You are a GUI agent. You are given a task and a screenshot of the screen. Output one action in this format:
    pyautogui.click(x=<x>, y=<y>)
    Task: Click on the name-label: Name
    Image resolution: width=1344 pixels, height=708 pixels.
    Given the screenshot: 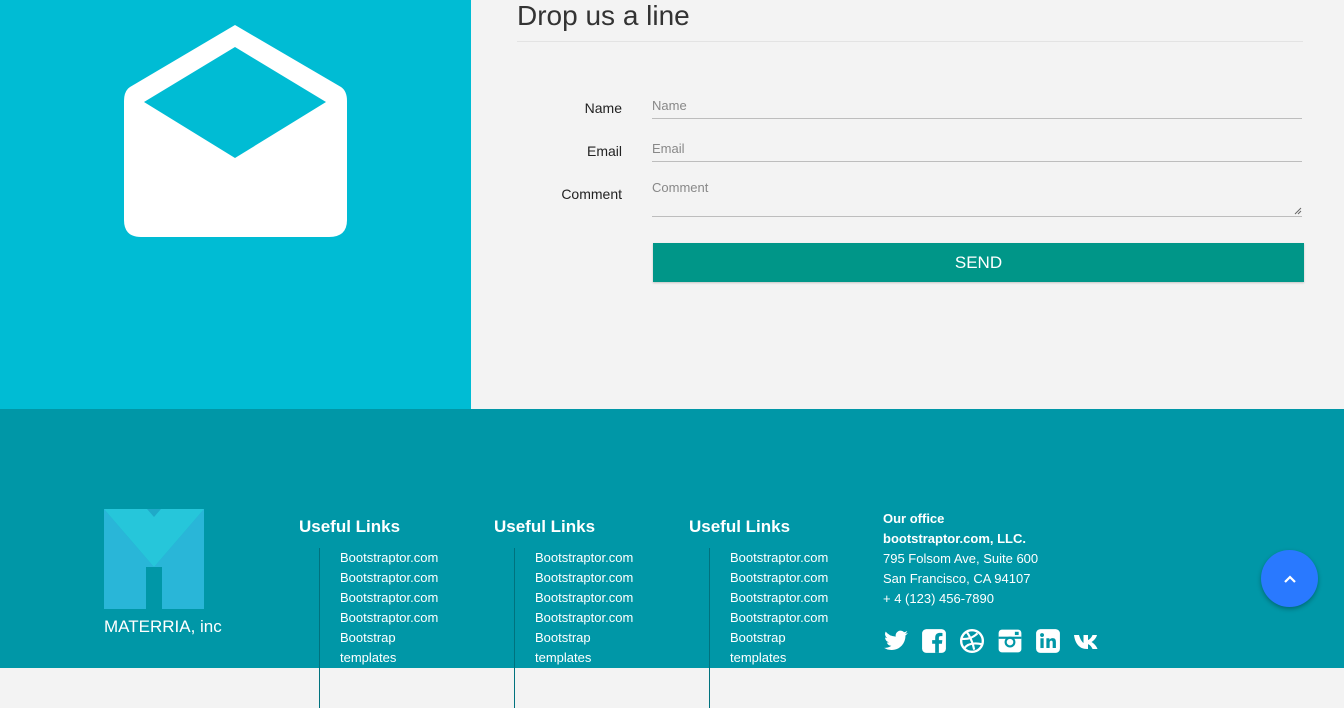 What is the action you would take?
    pyautogui.click(x=603, y=108)
    